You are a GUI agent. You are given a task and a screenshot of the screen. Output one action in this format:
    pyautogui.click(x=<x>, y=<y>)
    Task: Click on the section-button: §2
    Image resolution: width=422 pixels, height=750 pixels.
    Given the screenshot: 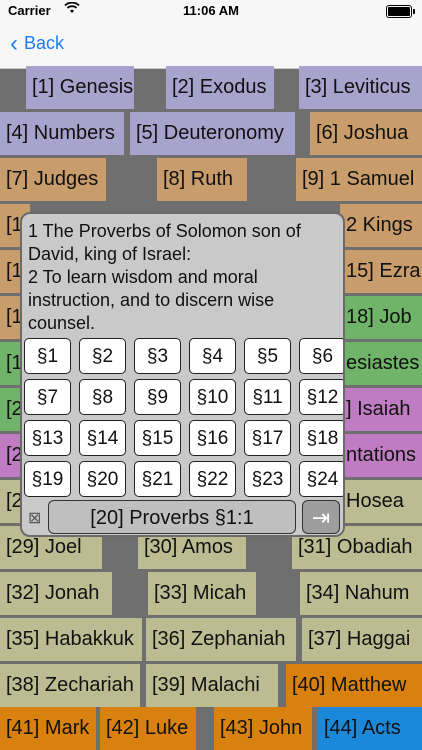 What is the action you would take?
    pyautogui.click(x=102, y=356)
    